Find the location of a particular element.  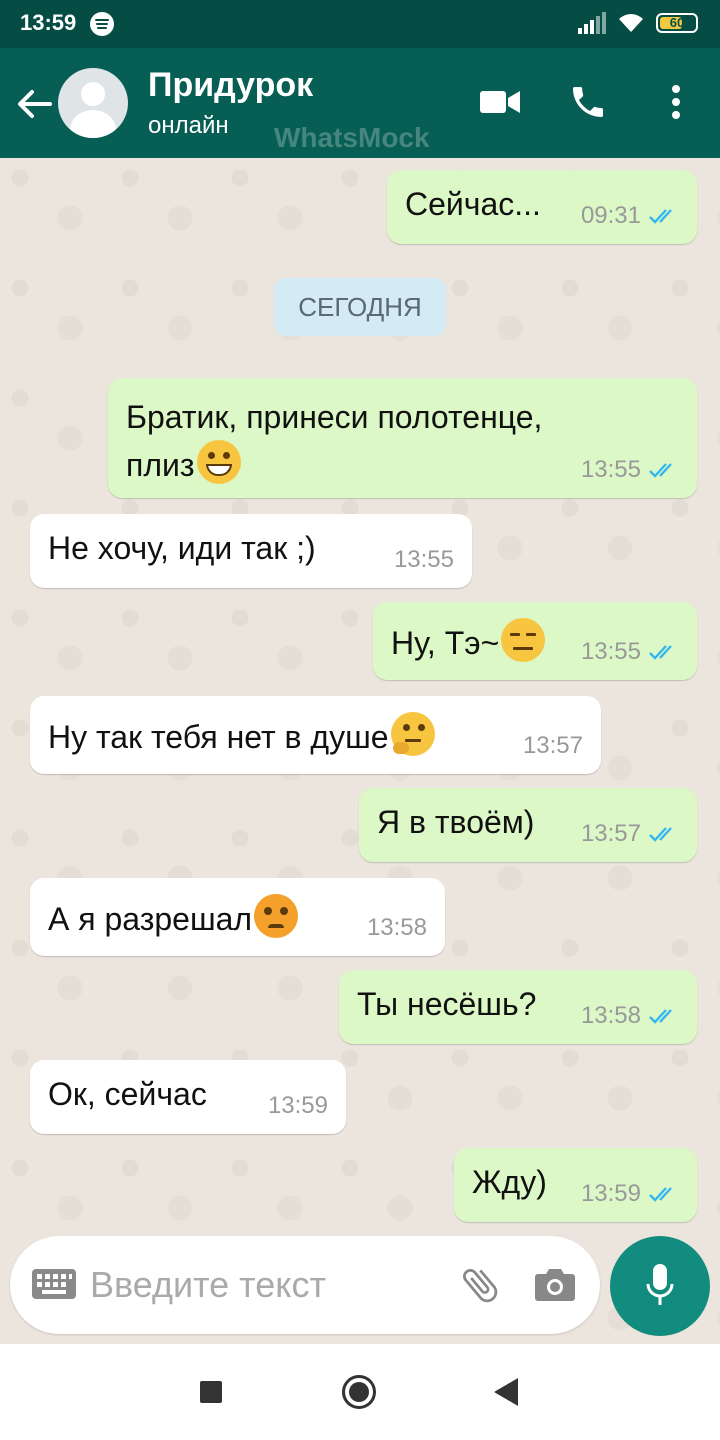

message-text: Я в твоём) is located at coordinates (456, 822).